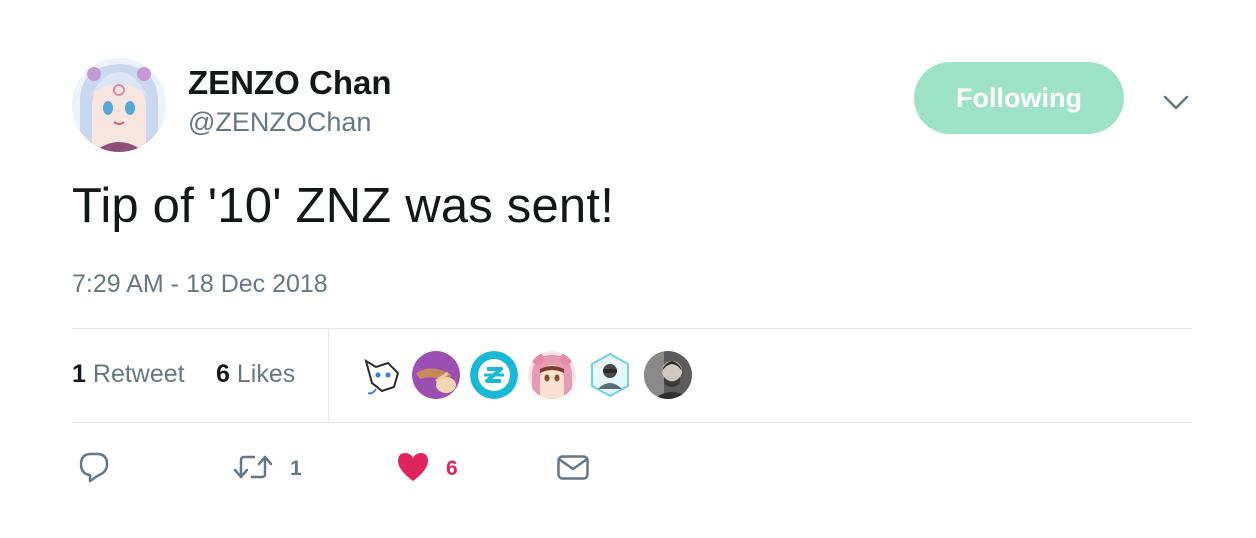 This screenshot has width=1256, height=538. I want to click on profile-avatar, so click(119, 105).